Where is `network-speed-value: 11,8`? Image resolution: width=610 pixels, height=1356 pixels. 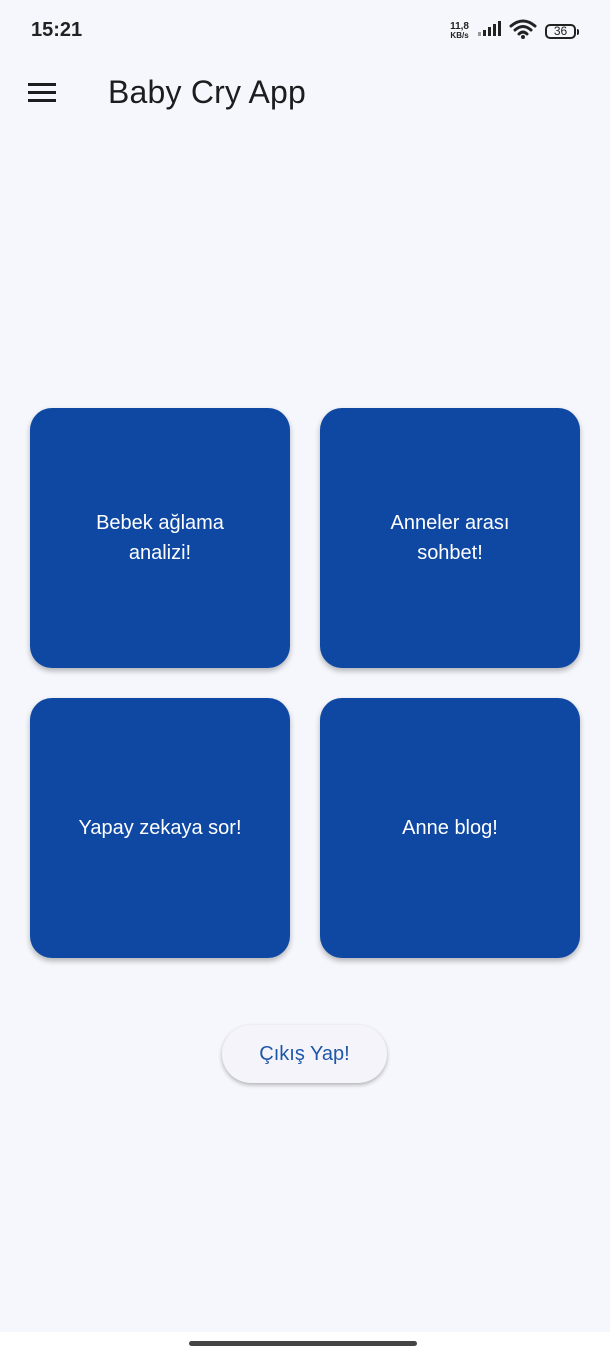 network-speed-value: 11,8 is located at coordinates (459, 26).